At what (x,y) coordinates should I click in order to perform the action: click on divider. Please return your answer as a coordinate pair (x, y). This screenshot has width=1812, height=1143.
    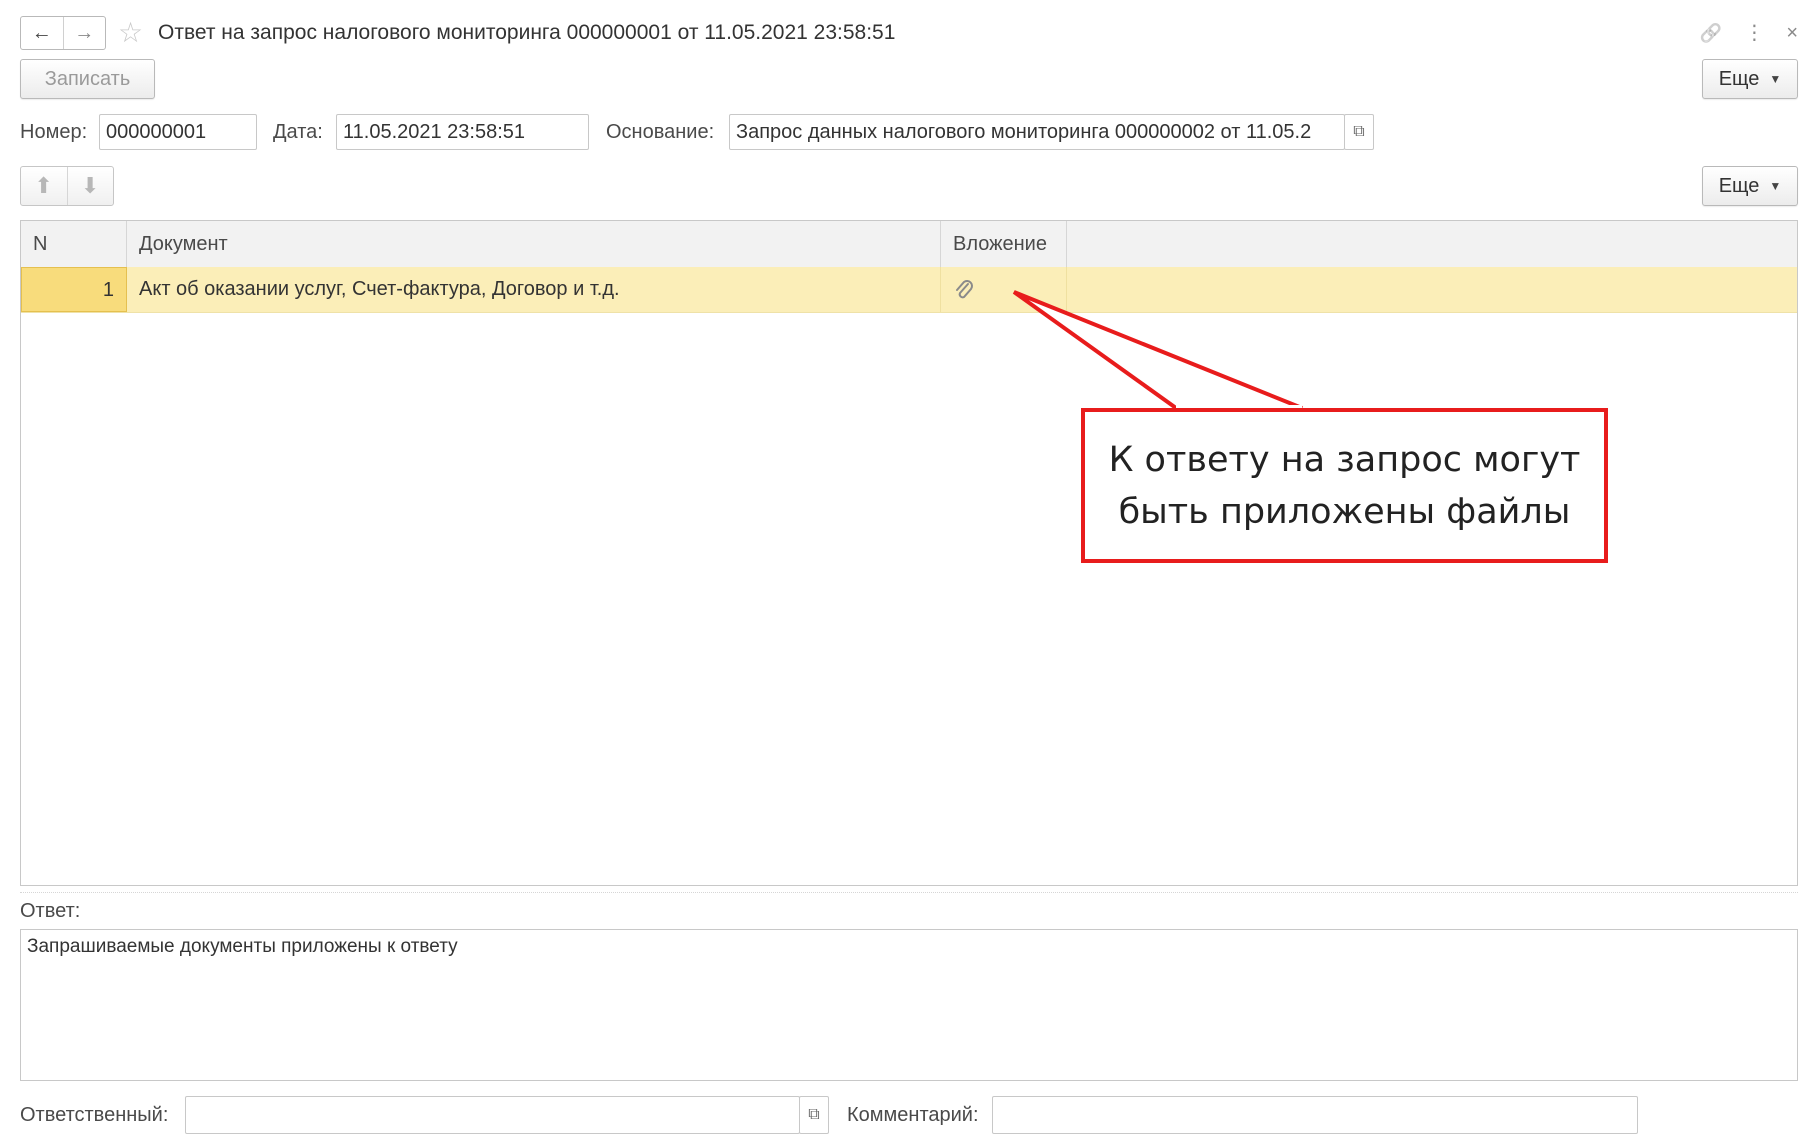
    Looking at the image, I should click on (909, 892).